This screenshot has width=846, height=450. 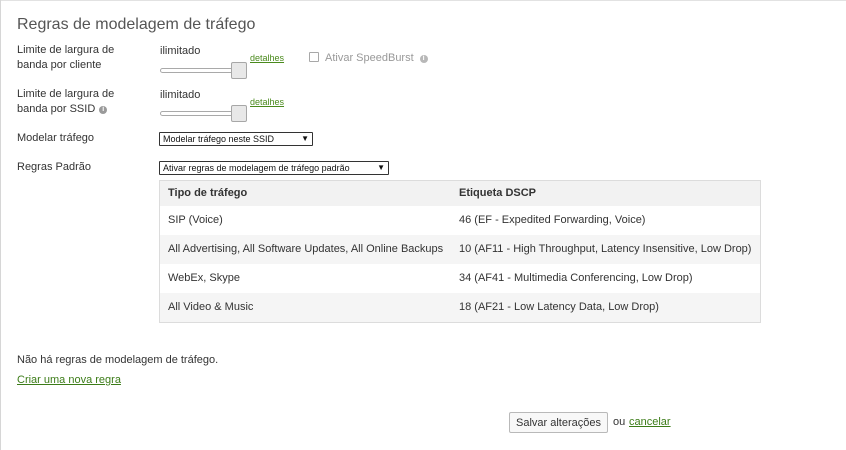 What do you see at coordinates (559, 307) in the screenshot?
I see `dscp-tag-cell: 18 (AF21 - Low Latency Data, Low Drop)` at bounding box center [559, 307].